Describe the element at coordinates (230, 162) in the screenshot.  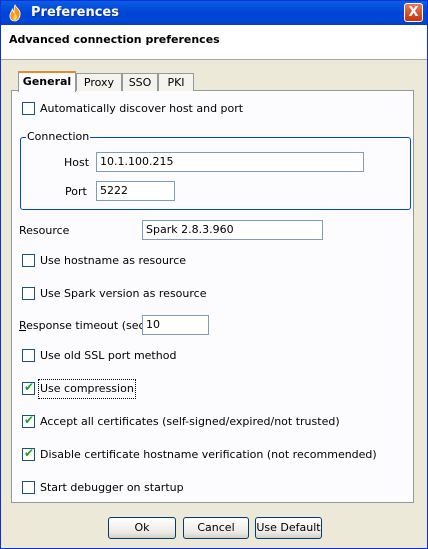
I see `host-input: 10.1.100.215` at that location.